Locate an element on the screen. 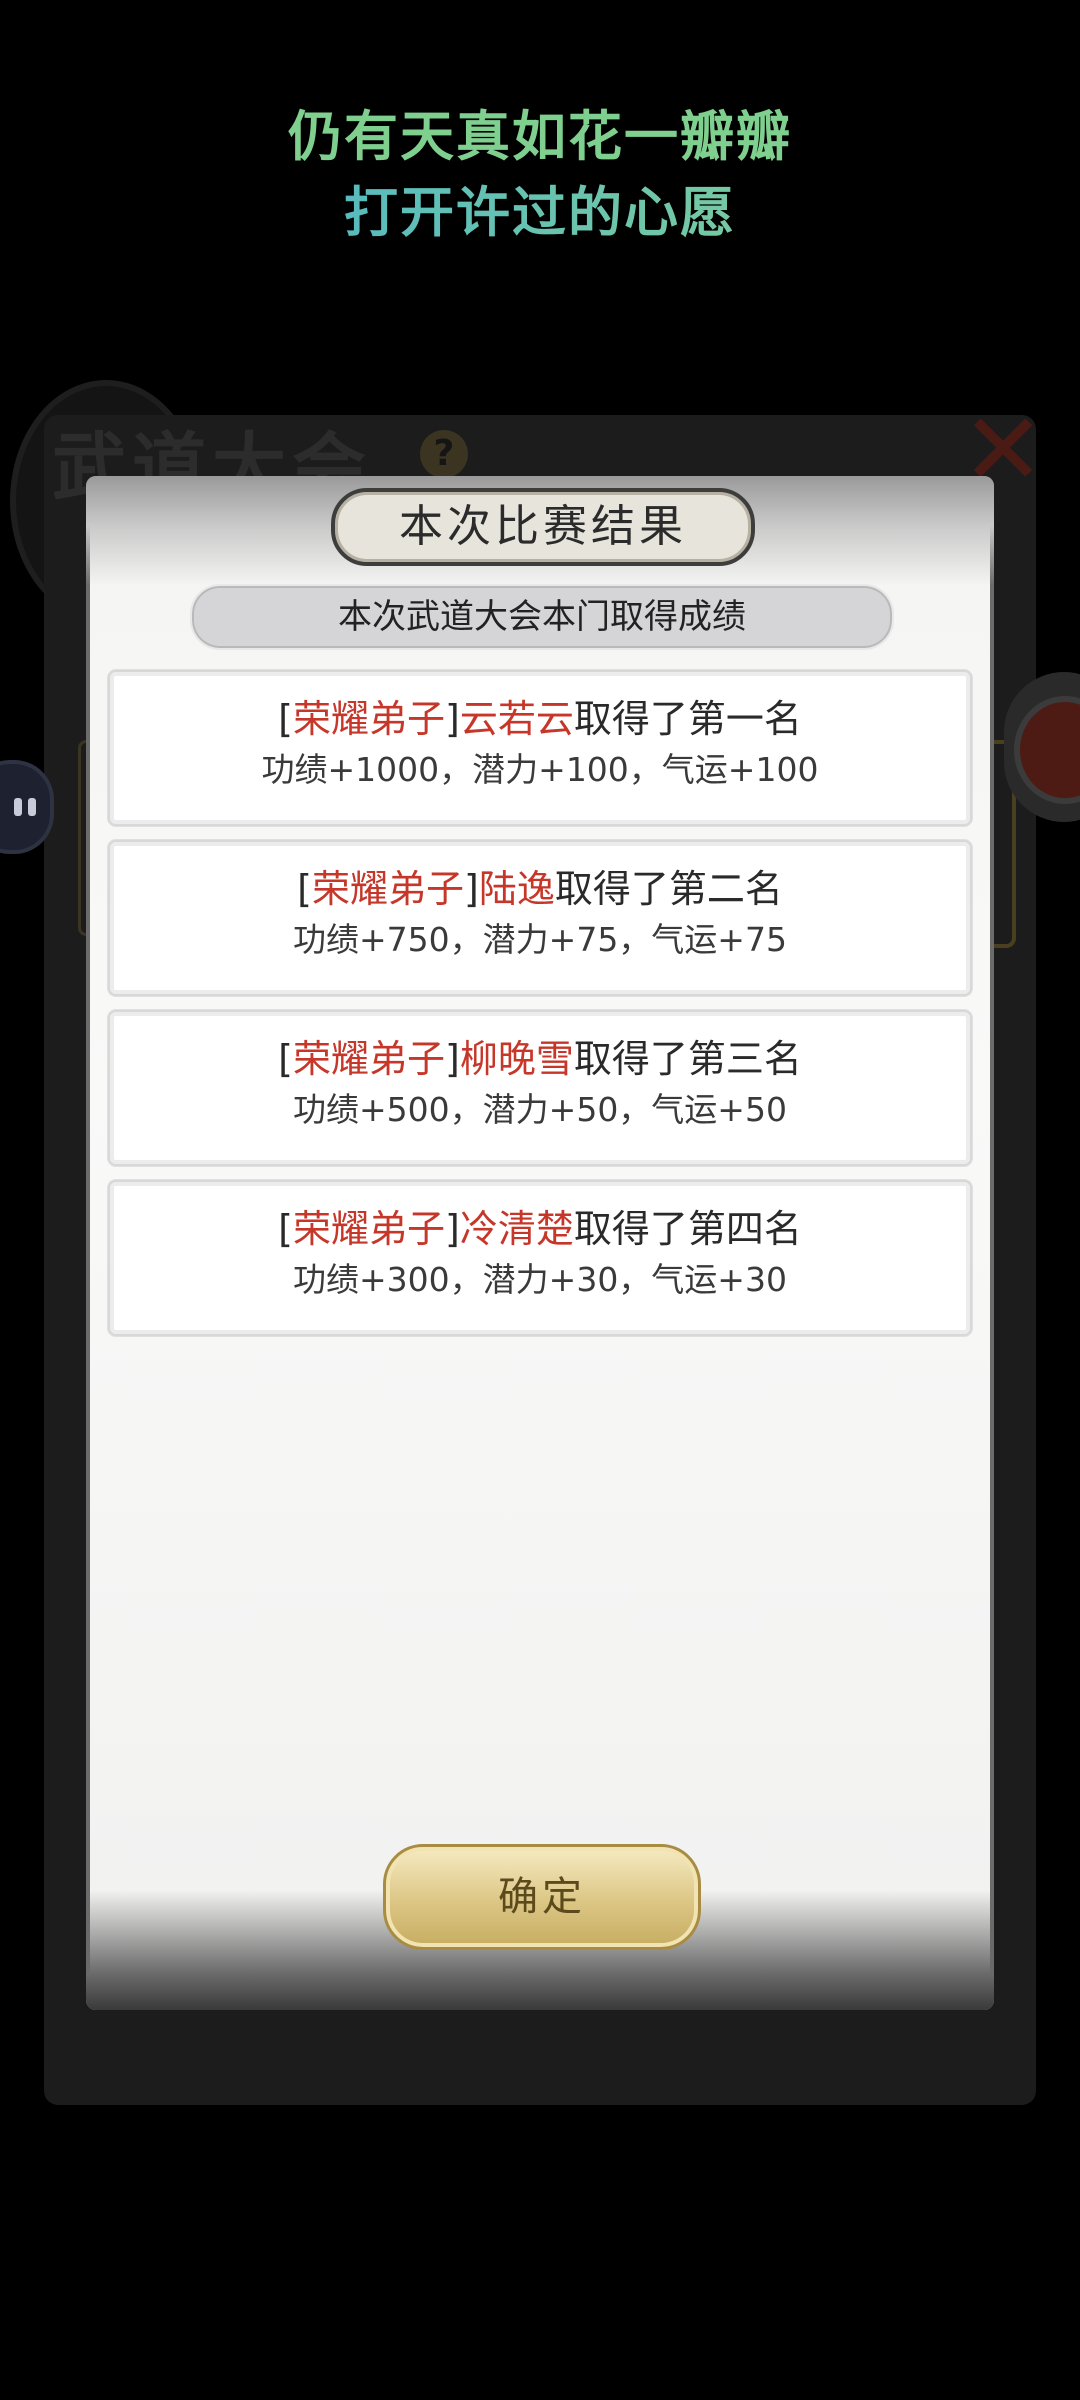  result-item: [荣耀弟子]柳晚雪取得了第三名 功绩+500，潜力+50，气运+50 is located at coordinates (540, 1088).